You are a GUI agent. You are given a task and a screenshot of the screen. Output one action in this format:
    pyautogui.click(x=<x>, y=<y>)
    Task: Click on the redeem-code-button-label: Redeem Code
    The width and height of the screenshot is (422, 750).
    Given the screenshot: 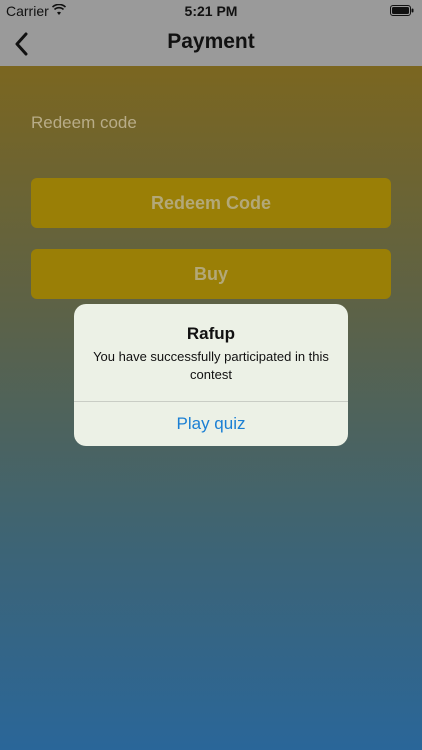 What is the action you would take?
    pyautogui.click(x=211, y=202)
    